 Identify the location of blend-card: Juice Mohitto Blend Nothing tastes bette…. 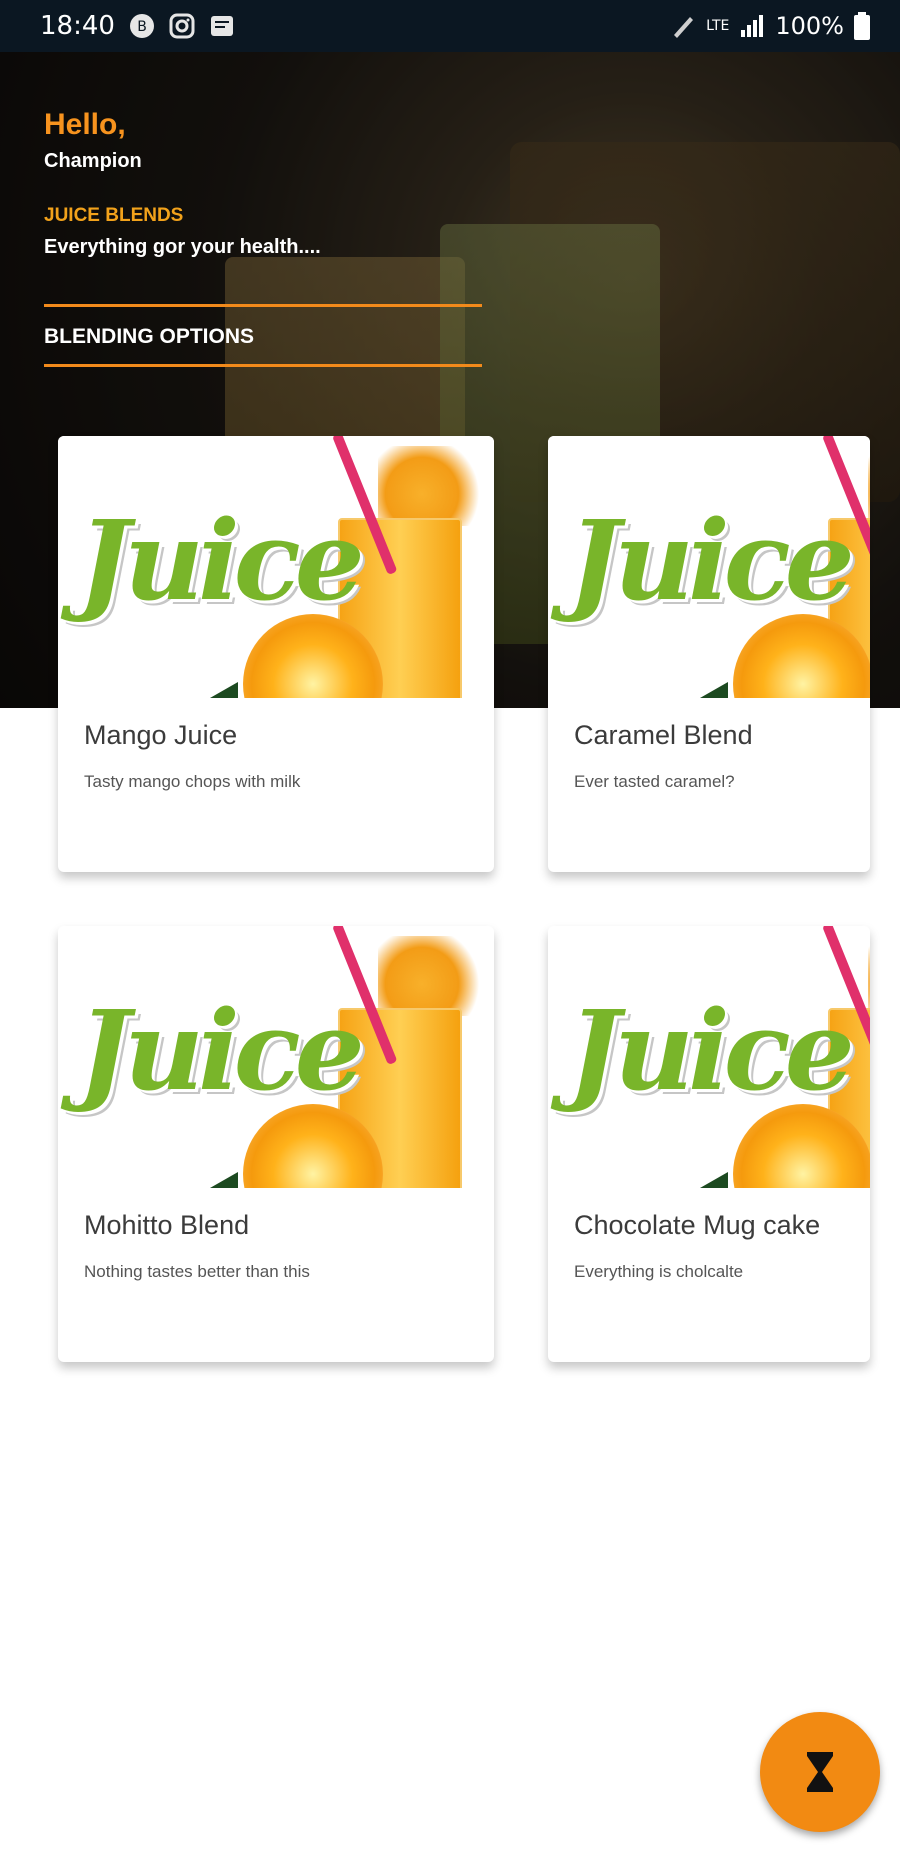
(276, 1144).